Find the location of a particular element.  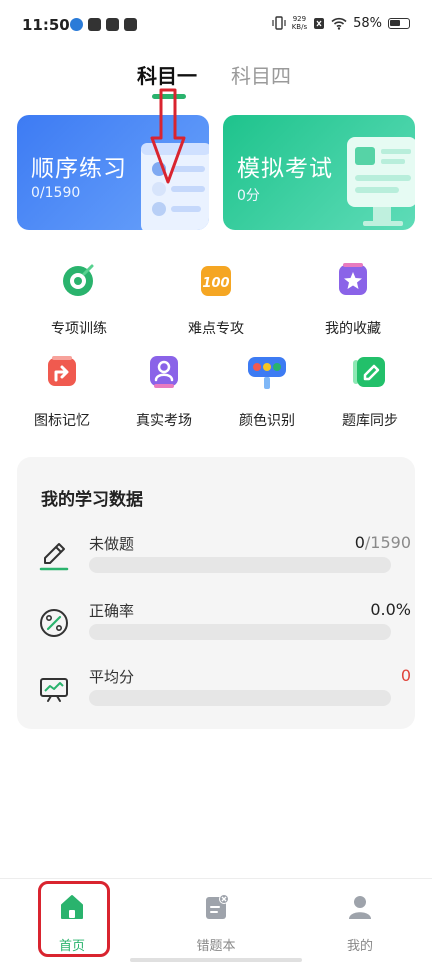

stat-accuracy-value: 0.0% is located at coordinates (390, 609).